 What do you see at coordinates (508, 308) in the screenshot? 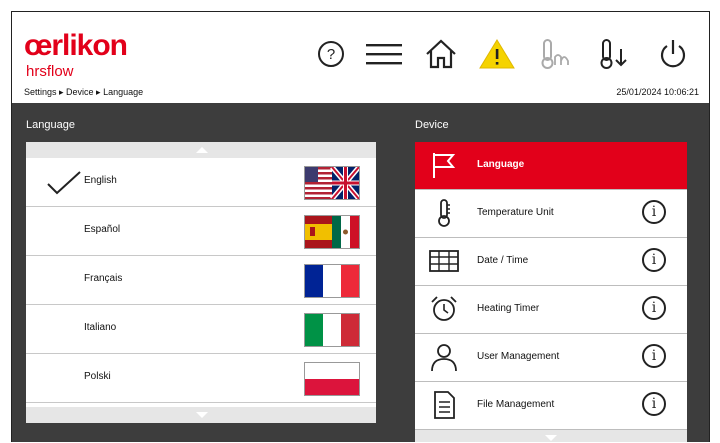
I see `device-item-label: Heating Timer` at bounding box center [508, 308].